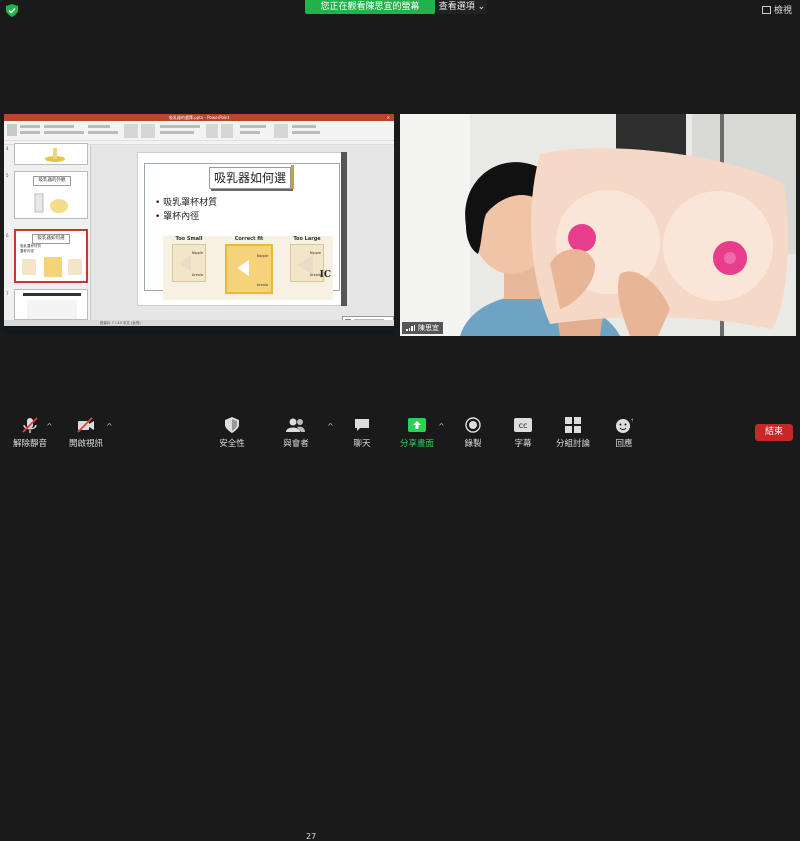 Image resolution: width=800 pixels, height=841 pixels. Describe the element at coordinates (307, 239) in the screenshot. I see `fit-label: Too Large` at that location.